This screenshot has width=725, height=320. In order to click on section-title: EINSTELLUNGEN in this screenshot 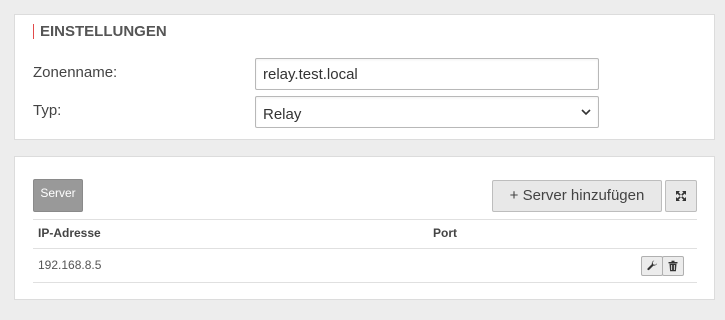, I will do `click(100, 31)`.